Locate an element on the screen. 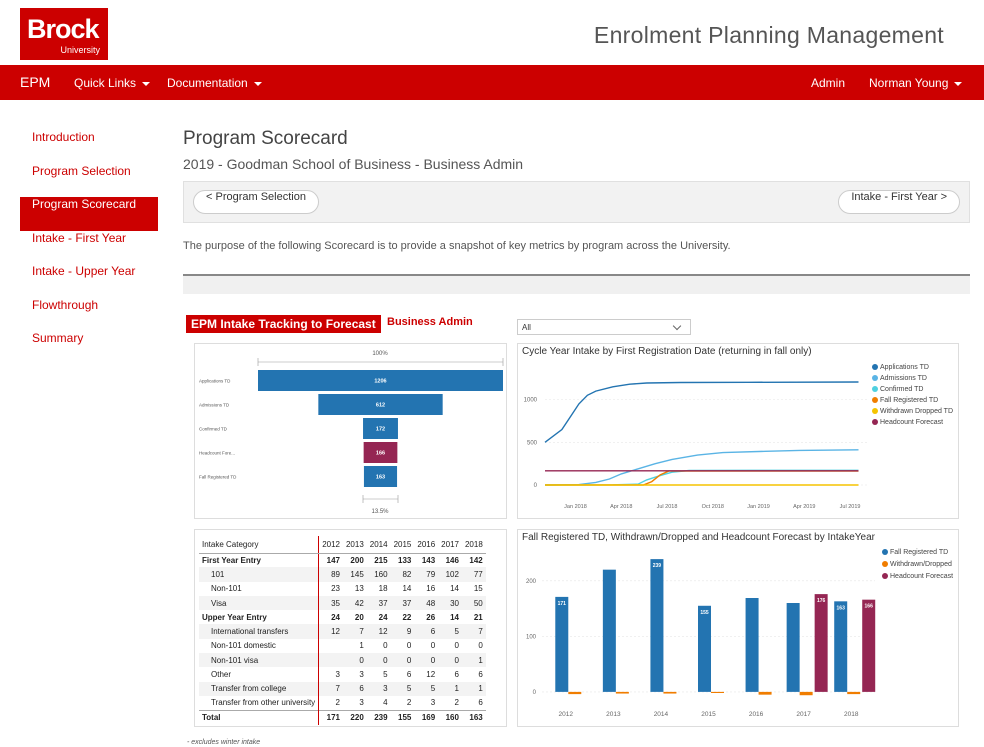 The image size is (984, 747). sidebar-item-intake-upper-year: Intake - Upper Year is located at coordinates (89, 281).